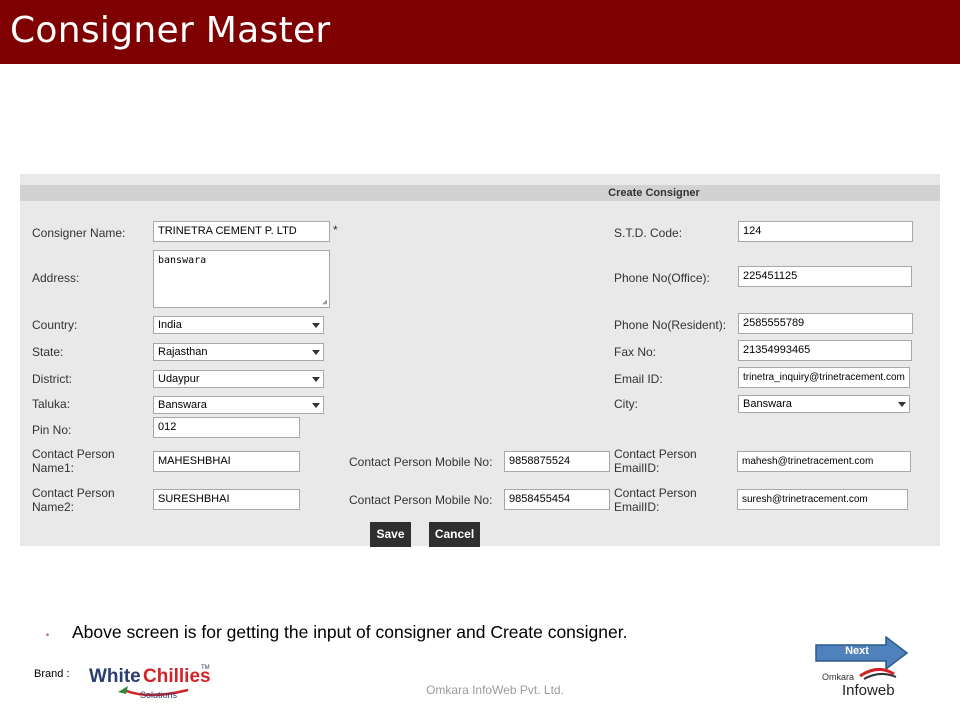  What do you see at coordinates (868, 690) in the screenshot?
I see `svg-text: Infoweb` at bounding box center [868, 690].